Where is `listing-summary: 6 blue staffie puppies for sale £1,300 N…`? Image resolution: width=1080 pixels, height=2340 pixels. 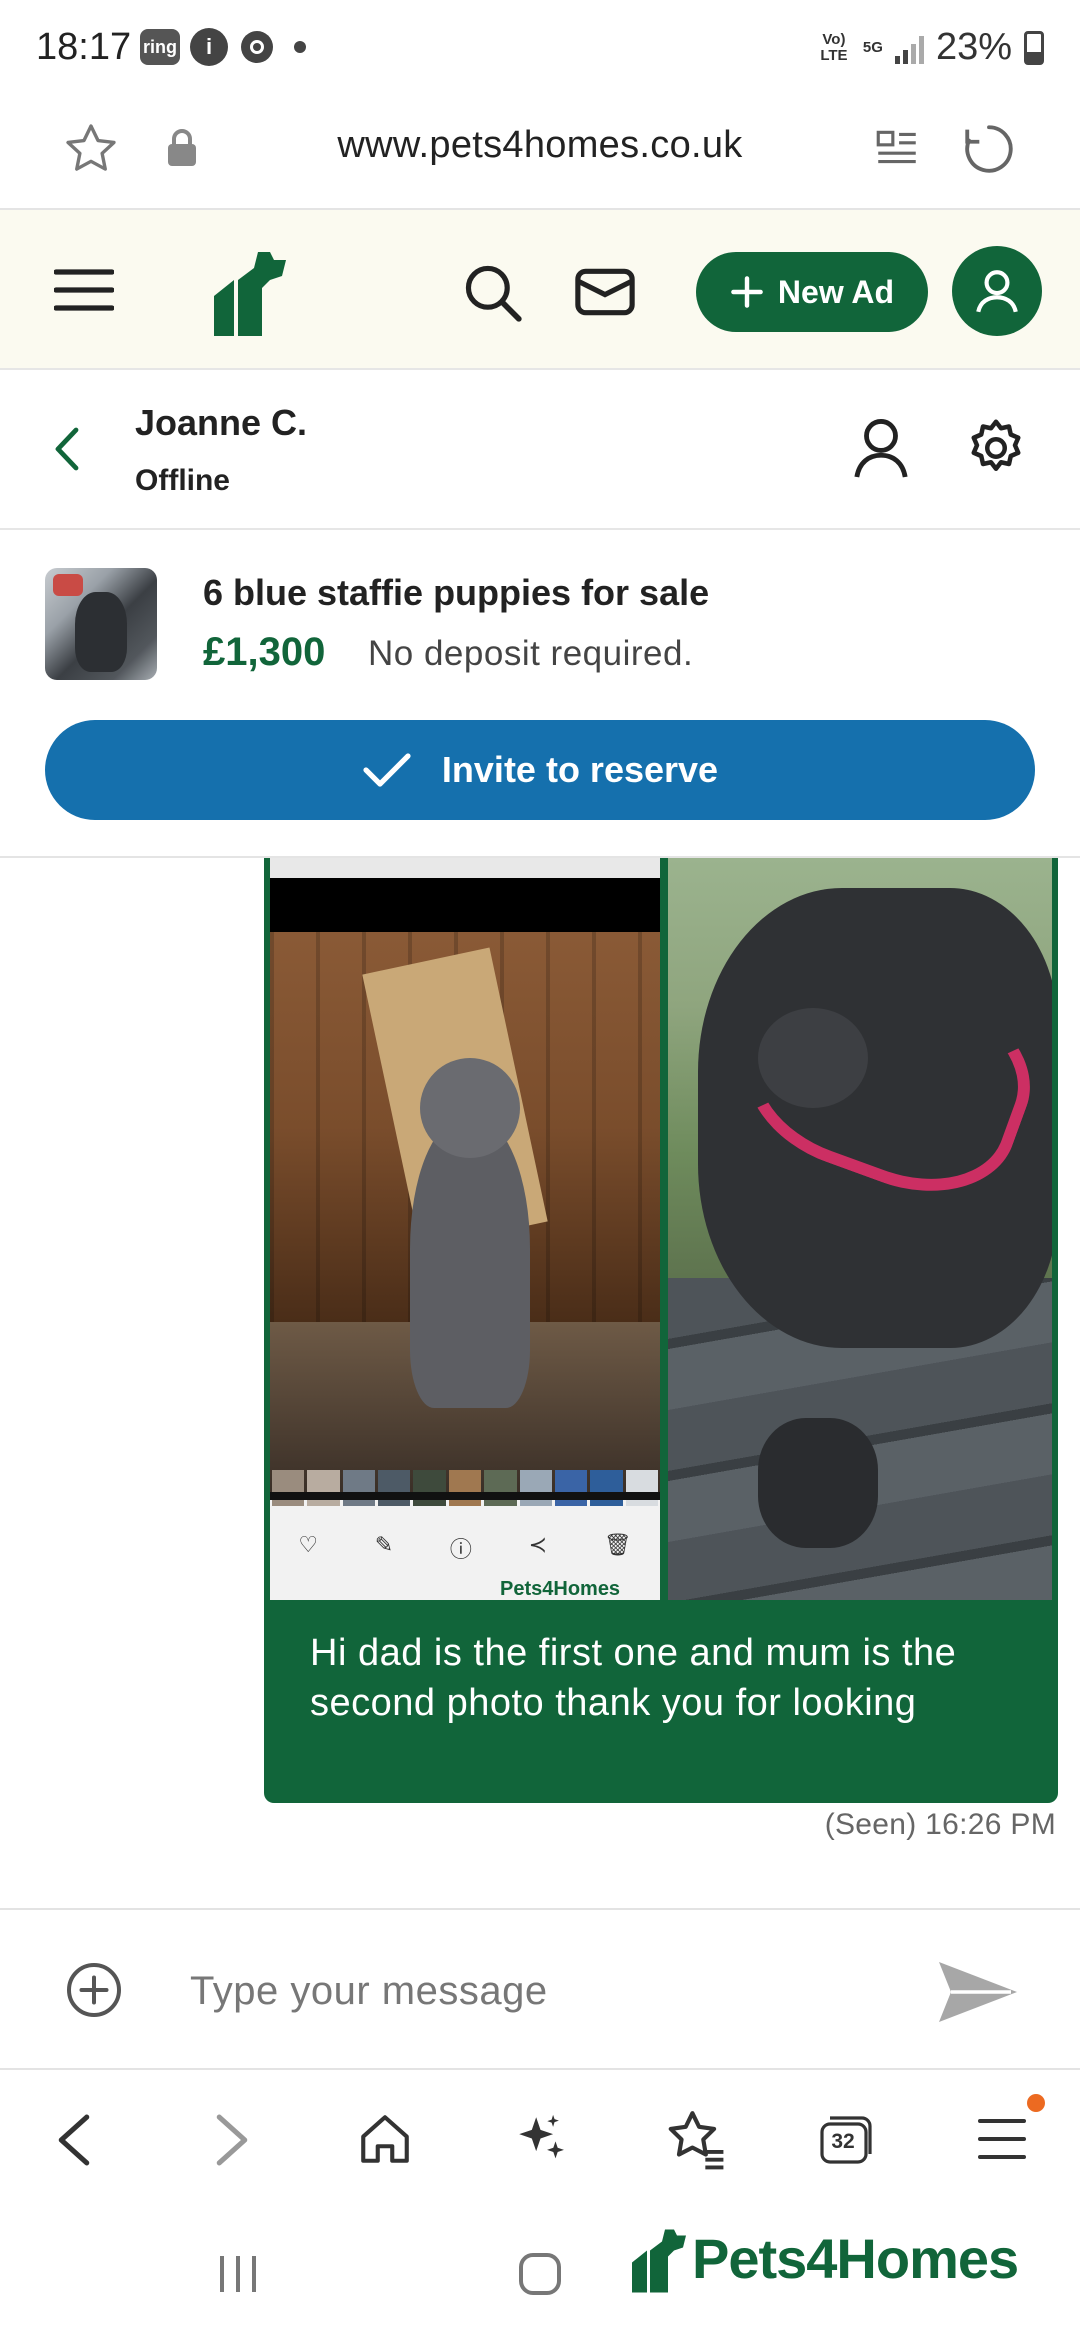
listing-summary: 6 blue staffie puppies for sale £1,300 N… is located at coordinates (540, 694).